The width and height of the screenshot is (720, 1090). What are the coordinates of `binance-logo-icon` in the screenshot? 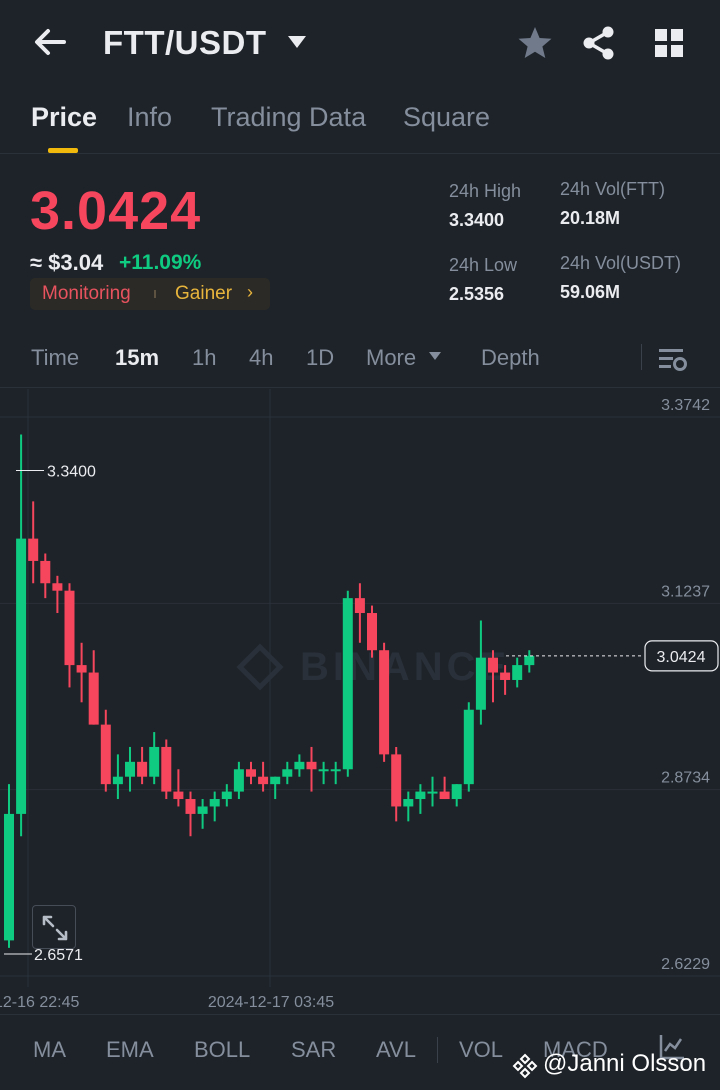 It's located at (525, 1066).